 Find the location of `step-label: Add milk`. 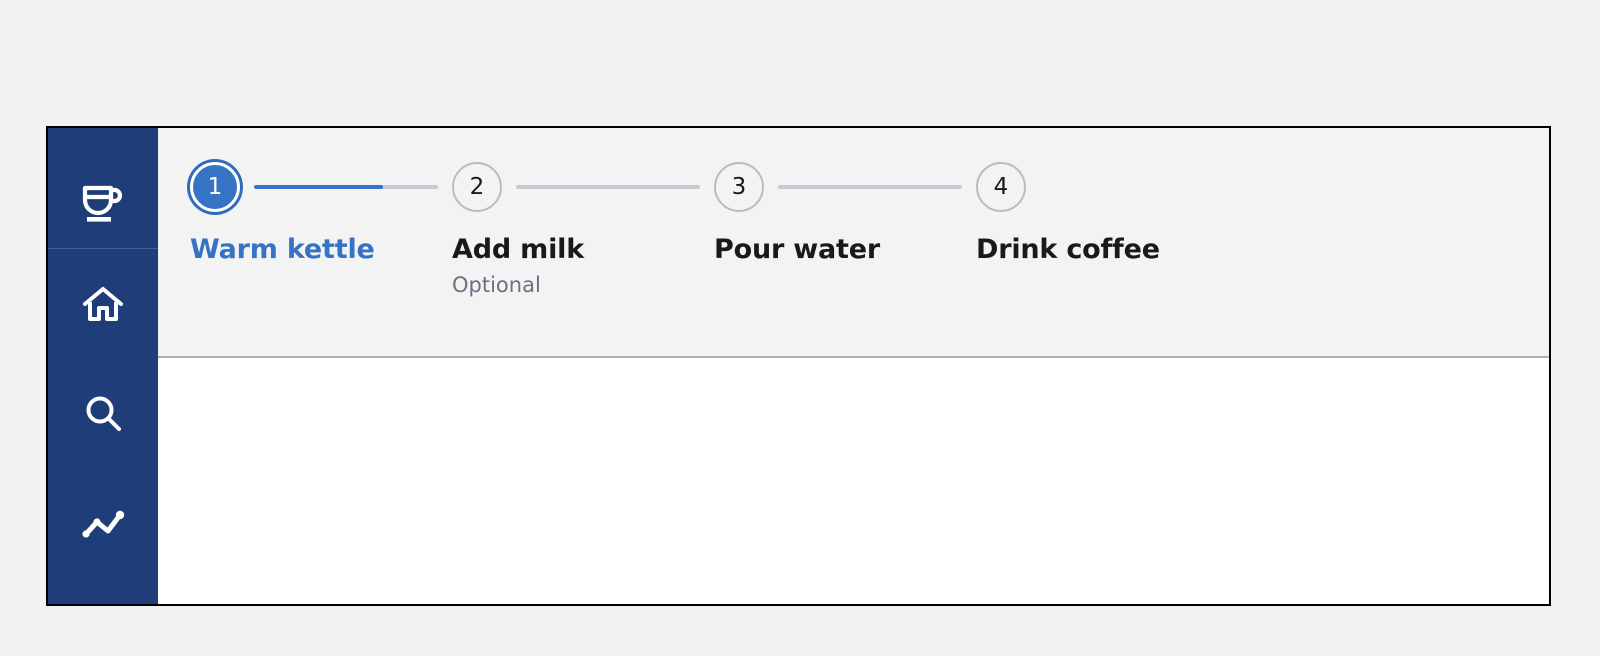

step-label: Add milk is located at coordinates (518, 249).